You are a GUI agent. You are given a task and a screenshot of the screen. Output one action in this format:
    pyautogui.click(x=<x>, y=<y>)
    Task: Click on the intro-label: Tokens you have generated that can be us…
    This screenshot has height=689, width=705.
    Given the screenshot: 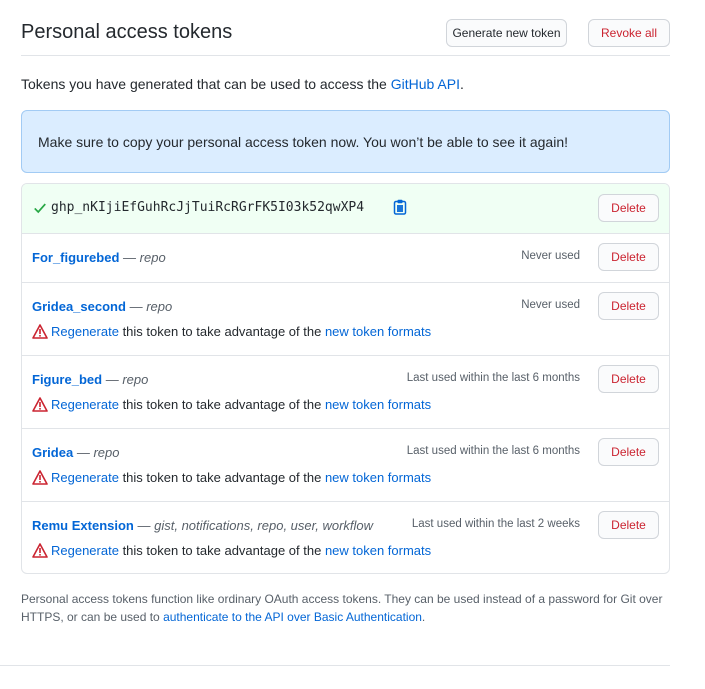 What is the action you would take?
    pyautogui.click(x=206, y=84)
    